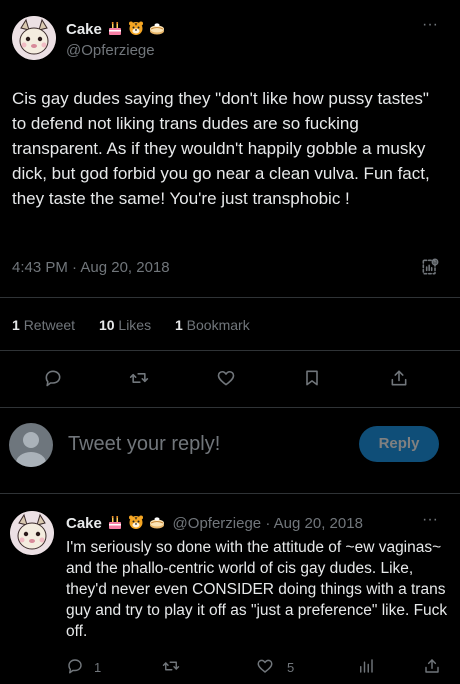 Image resolution: width=460 pixels, height=684 pixels. What do you see at coordinates (144, 444) in the screenshot?
I see `reply-input: Tweet your reply!` at bounding box center [144, 444].